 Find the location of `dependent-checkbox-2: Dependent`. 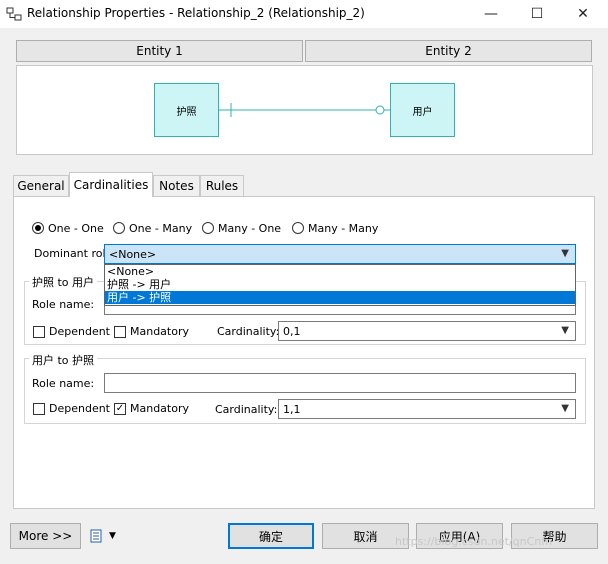

dependent-checkbox-2: Dependent is located at coordinates (71, 408).